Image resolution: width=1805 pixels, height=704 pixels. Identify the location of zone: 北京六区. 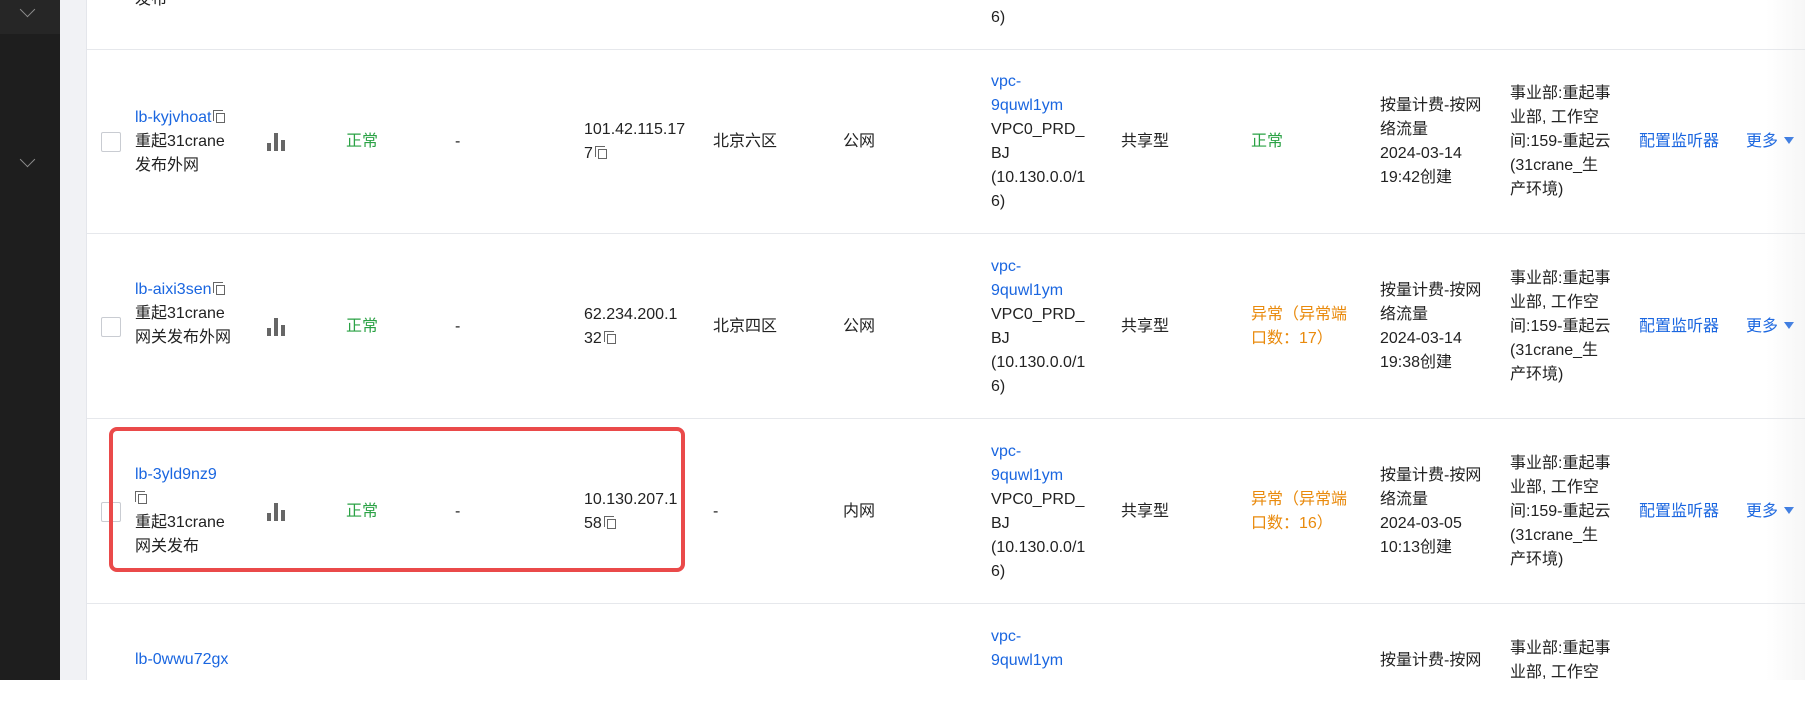
(745, 141).